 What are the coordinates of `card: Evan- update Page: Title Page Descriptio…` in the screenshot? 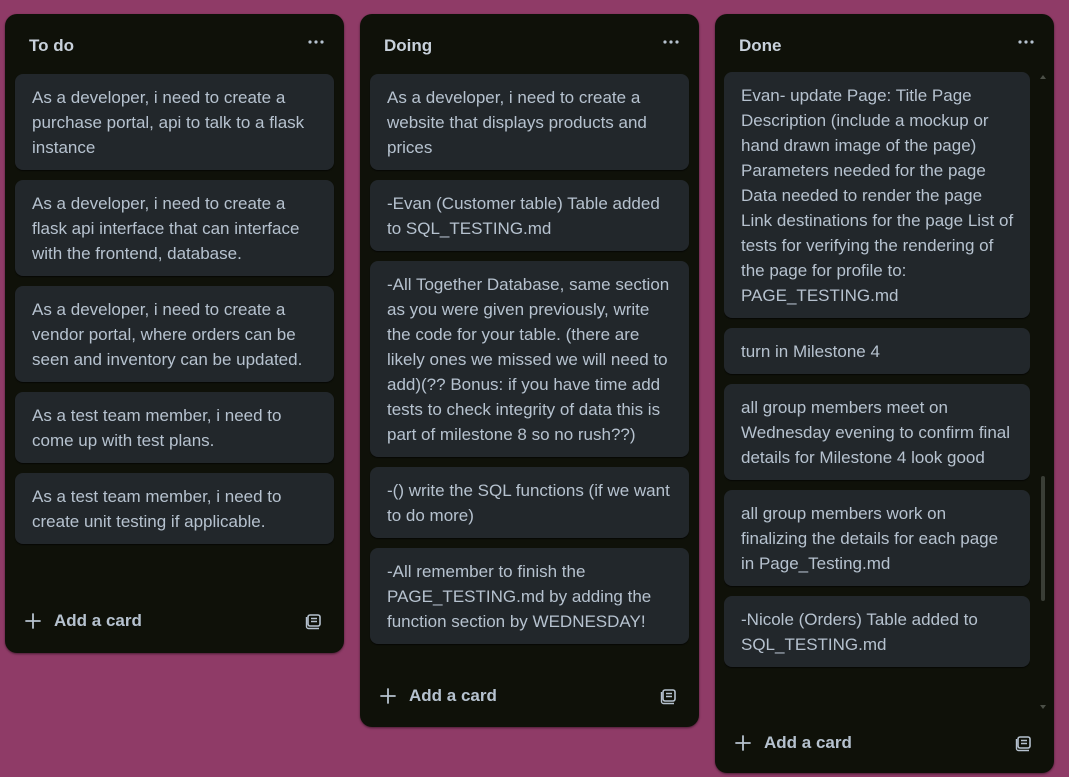 It's located at (877, 195).